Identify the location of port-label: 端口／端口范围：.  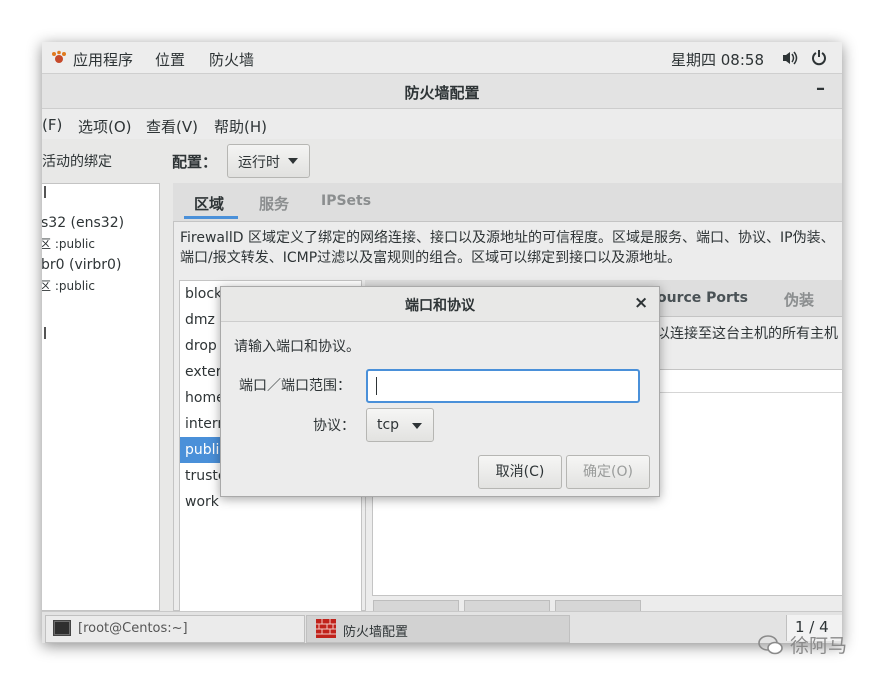
(295, 386).